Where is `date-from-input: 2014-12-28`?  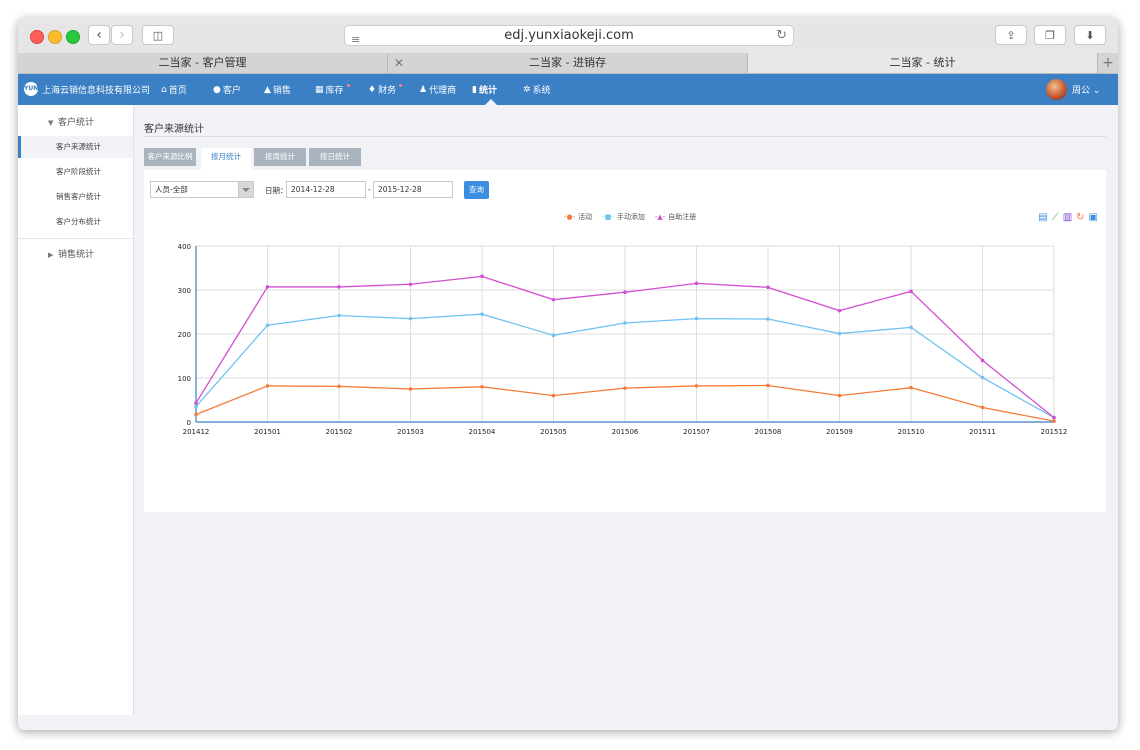
date-from-input: 2014-12-28 is located at coordinates (326, 189).